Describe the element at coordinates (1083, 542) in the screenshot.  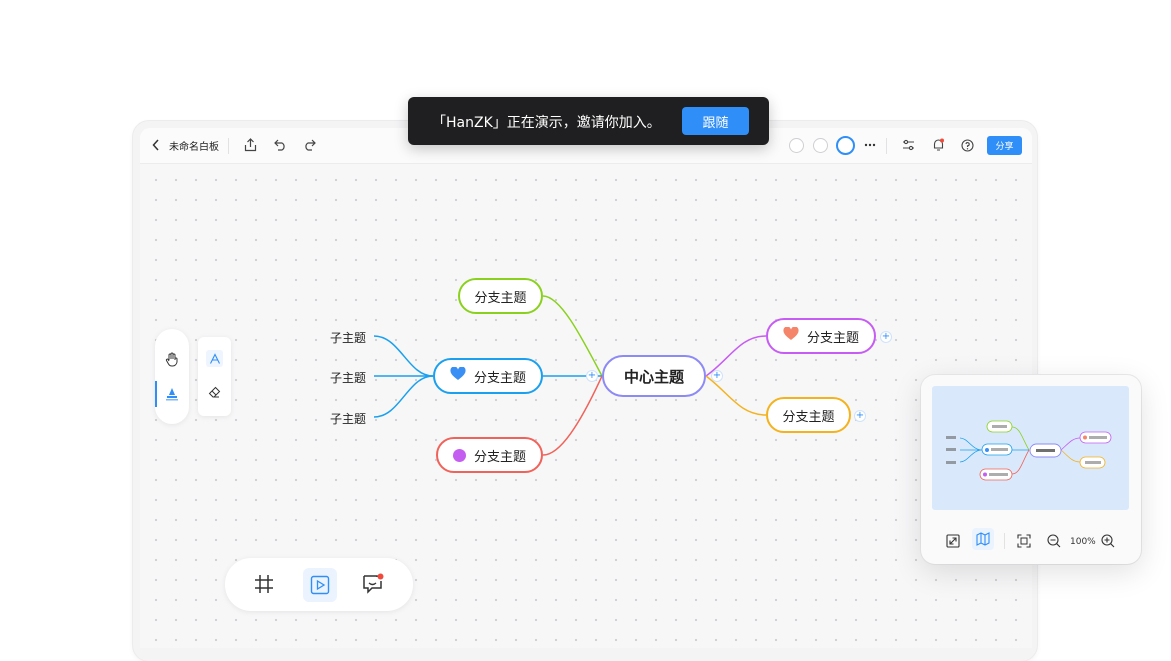
I see `zoom-level: 100%` at that location.